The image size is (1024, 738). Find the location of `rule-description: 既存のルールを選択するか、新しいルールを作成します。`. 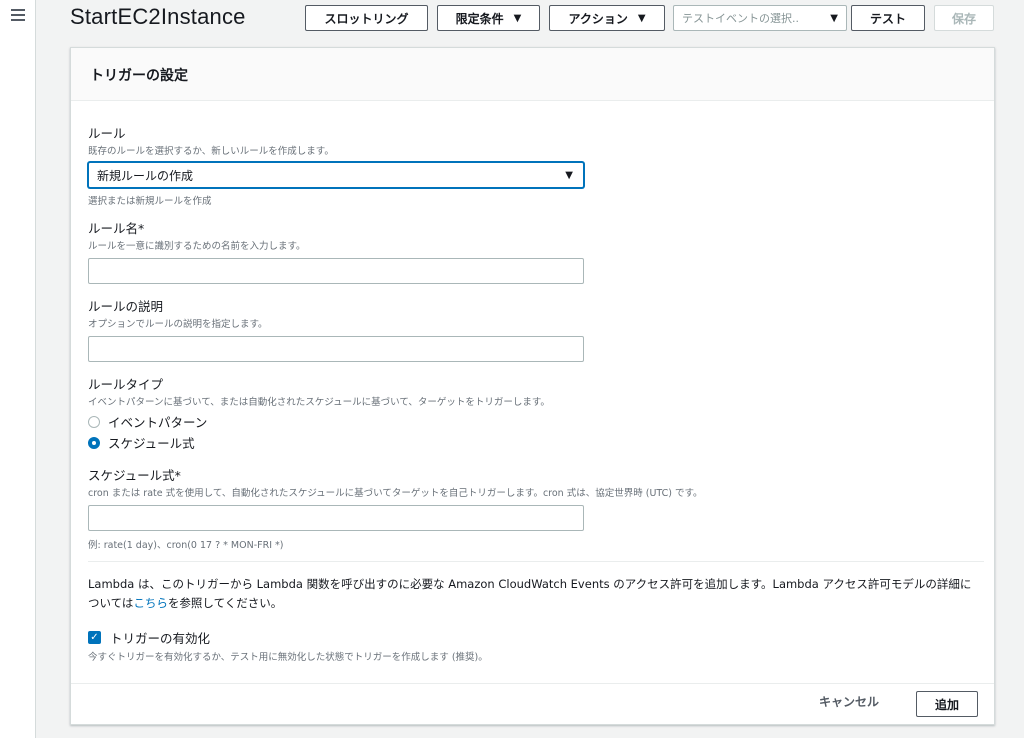

rule-description: 既存のルールを選択するか、新しいルールを作成します。 is located at coordinates (211, 151).